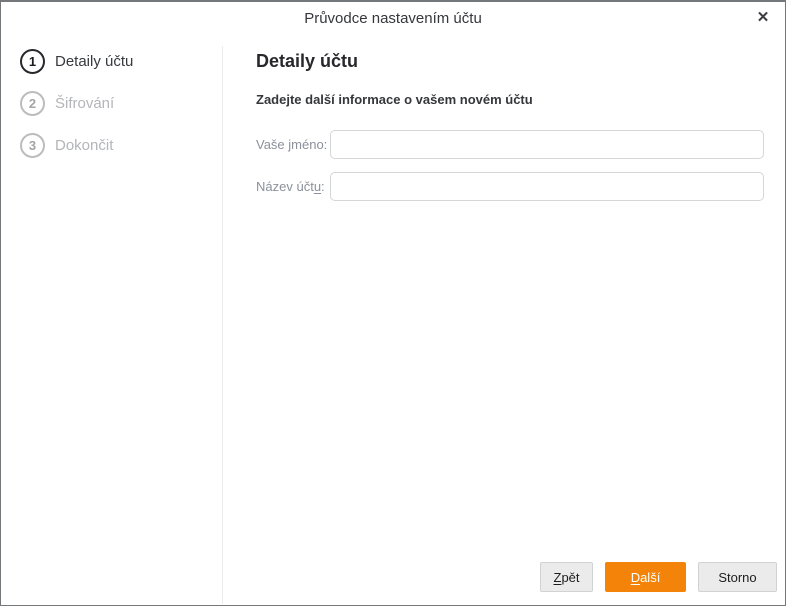 The height and width of the screenshot is (606, 786). Describe the element at coordinates (510, 165) in the screenshot. I see `account-details-form: Vaše jméno: Název účtu:` at that location.